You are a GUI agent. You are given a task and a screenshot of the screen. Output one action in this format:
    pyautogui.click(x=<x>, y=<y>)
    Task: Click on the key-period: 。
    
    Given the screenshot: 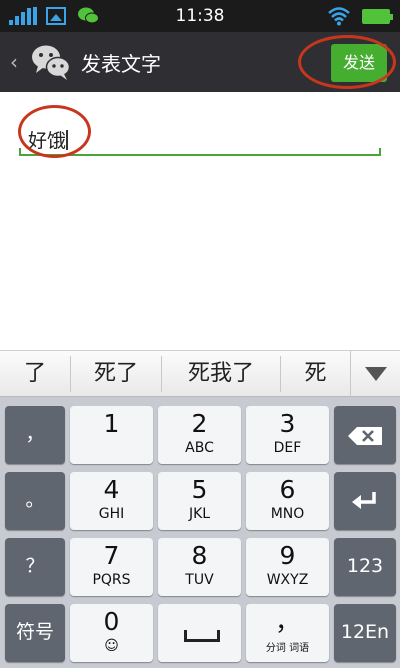 What is the action you would take?
    pyautogui.click(x=35, y=501)
    